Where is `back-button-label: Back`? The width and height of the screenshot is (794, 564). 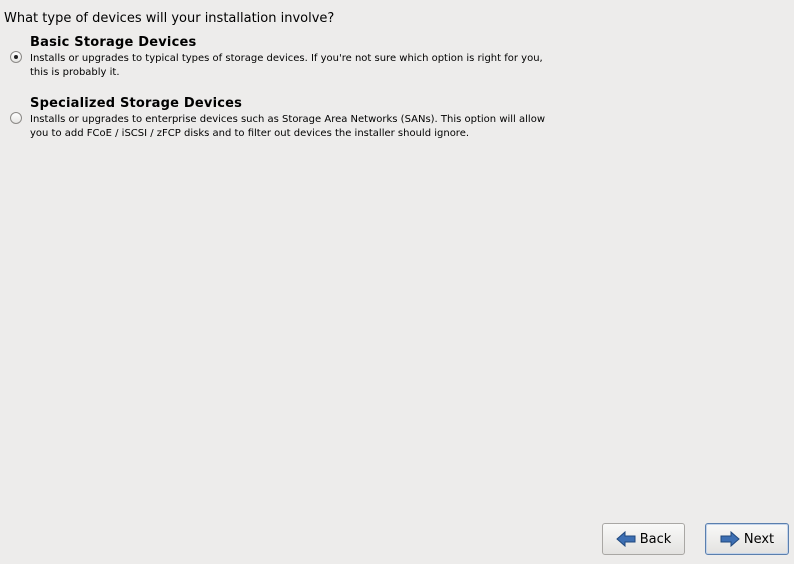
back-button-label: Back is located at coordinates (655, 539).